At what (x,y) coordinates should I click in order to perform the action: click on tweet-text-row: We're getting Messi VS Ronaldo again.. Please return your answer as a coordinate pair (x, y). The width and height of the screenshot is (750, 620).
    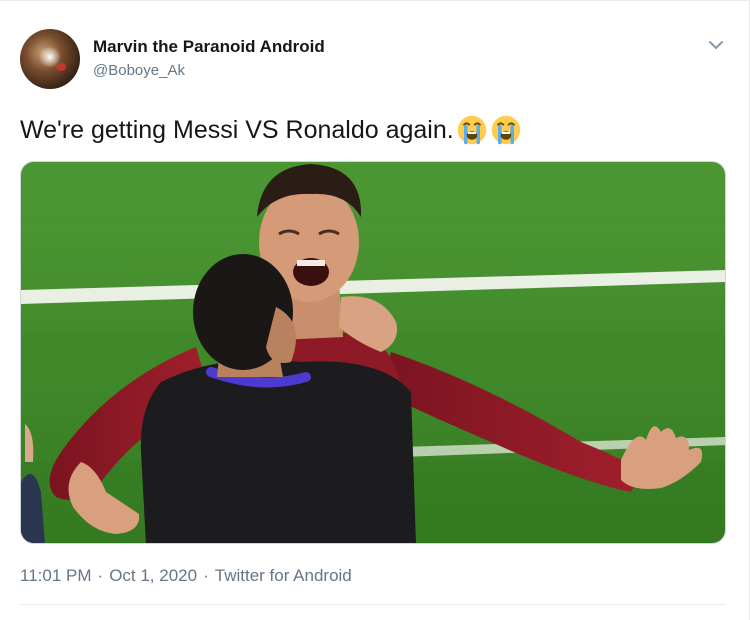
    Looking at the image, I should click on (271, 130).